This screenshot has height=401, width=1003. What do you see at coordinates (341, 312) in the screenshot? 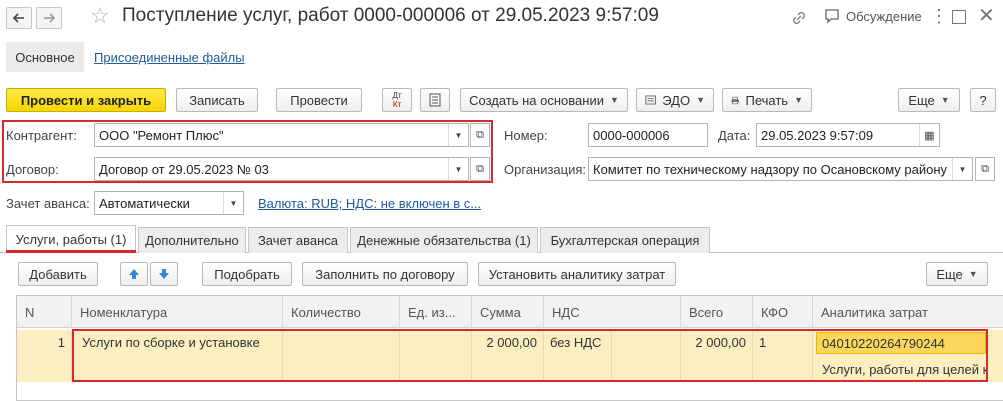
I see `col-header-qty: Количество` at bounding box center [341, 312].